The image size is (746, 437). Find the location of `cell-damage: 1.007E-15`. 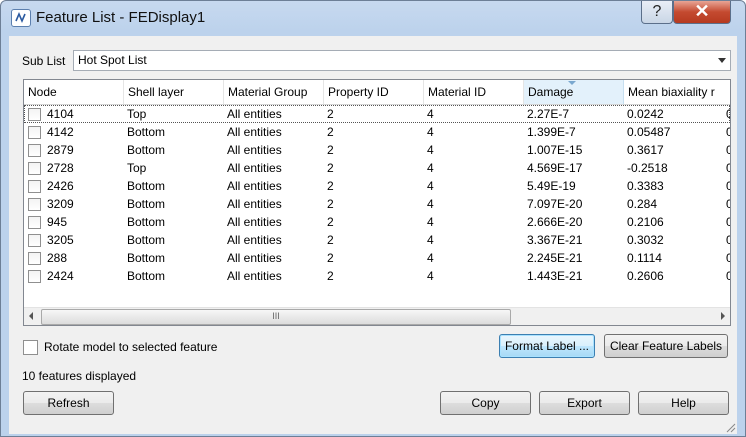

cell-damage: 1.007E-15 is located at coordinates (555, 150).